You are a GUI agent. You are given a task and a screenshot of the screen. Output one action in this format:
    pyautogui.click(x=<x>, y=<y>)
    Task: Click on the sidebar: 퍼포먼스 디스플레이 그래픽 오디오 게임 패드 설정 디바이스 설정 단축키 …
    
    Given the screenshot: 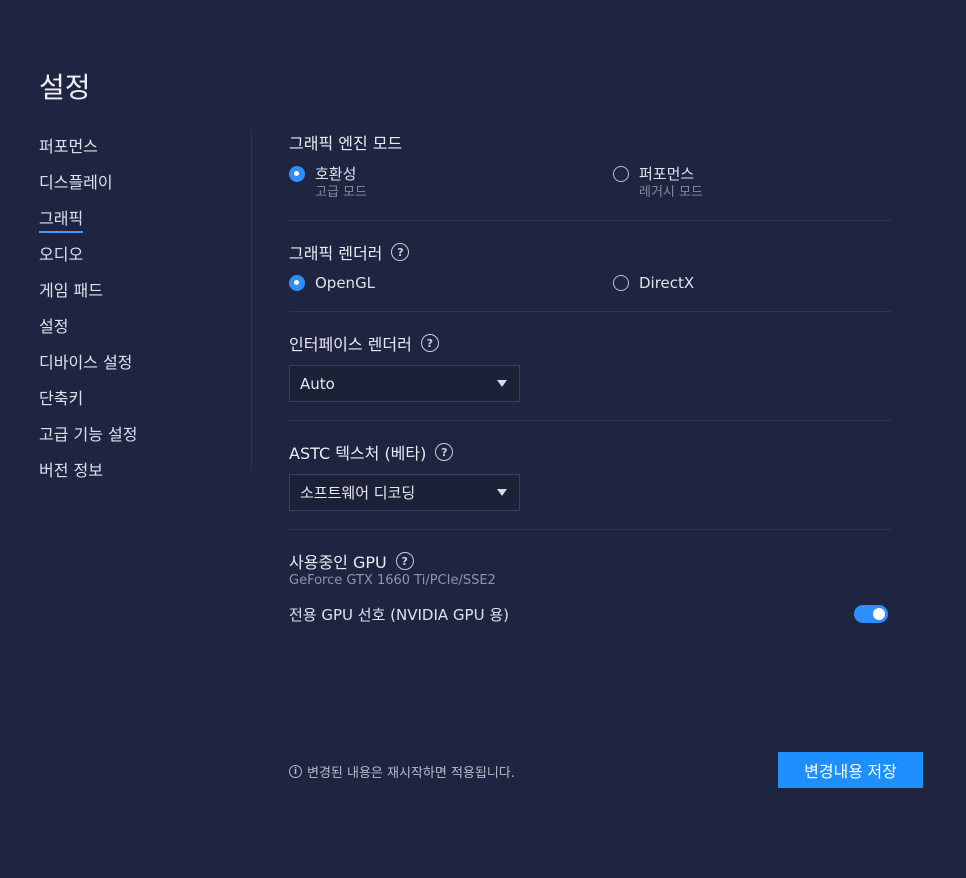 What is the action you would take?
    pyautogui.click(x=139, y=310)
    